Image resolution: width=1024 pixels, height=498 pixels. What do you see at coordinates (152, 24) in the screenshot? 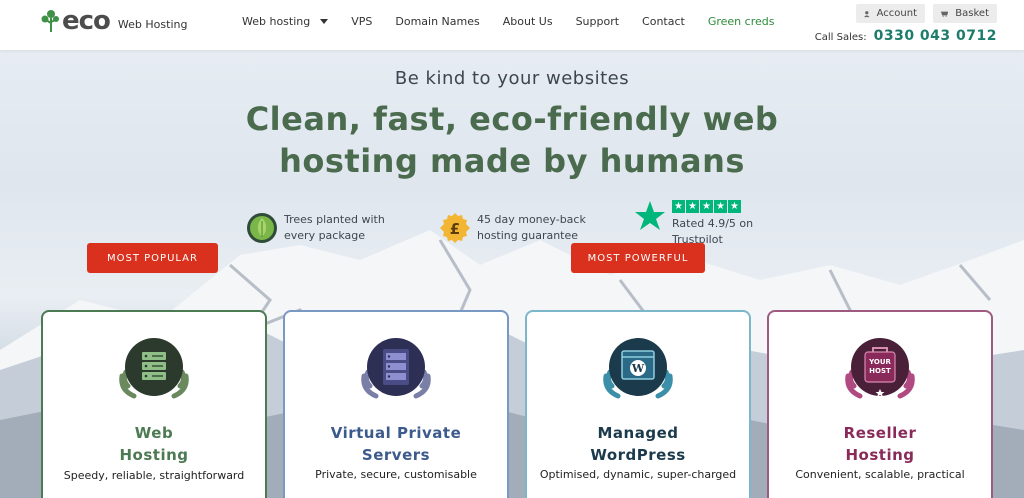
I see `logo-subtitle: Web Hosting` at bounding box center [152, 24].